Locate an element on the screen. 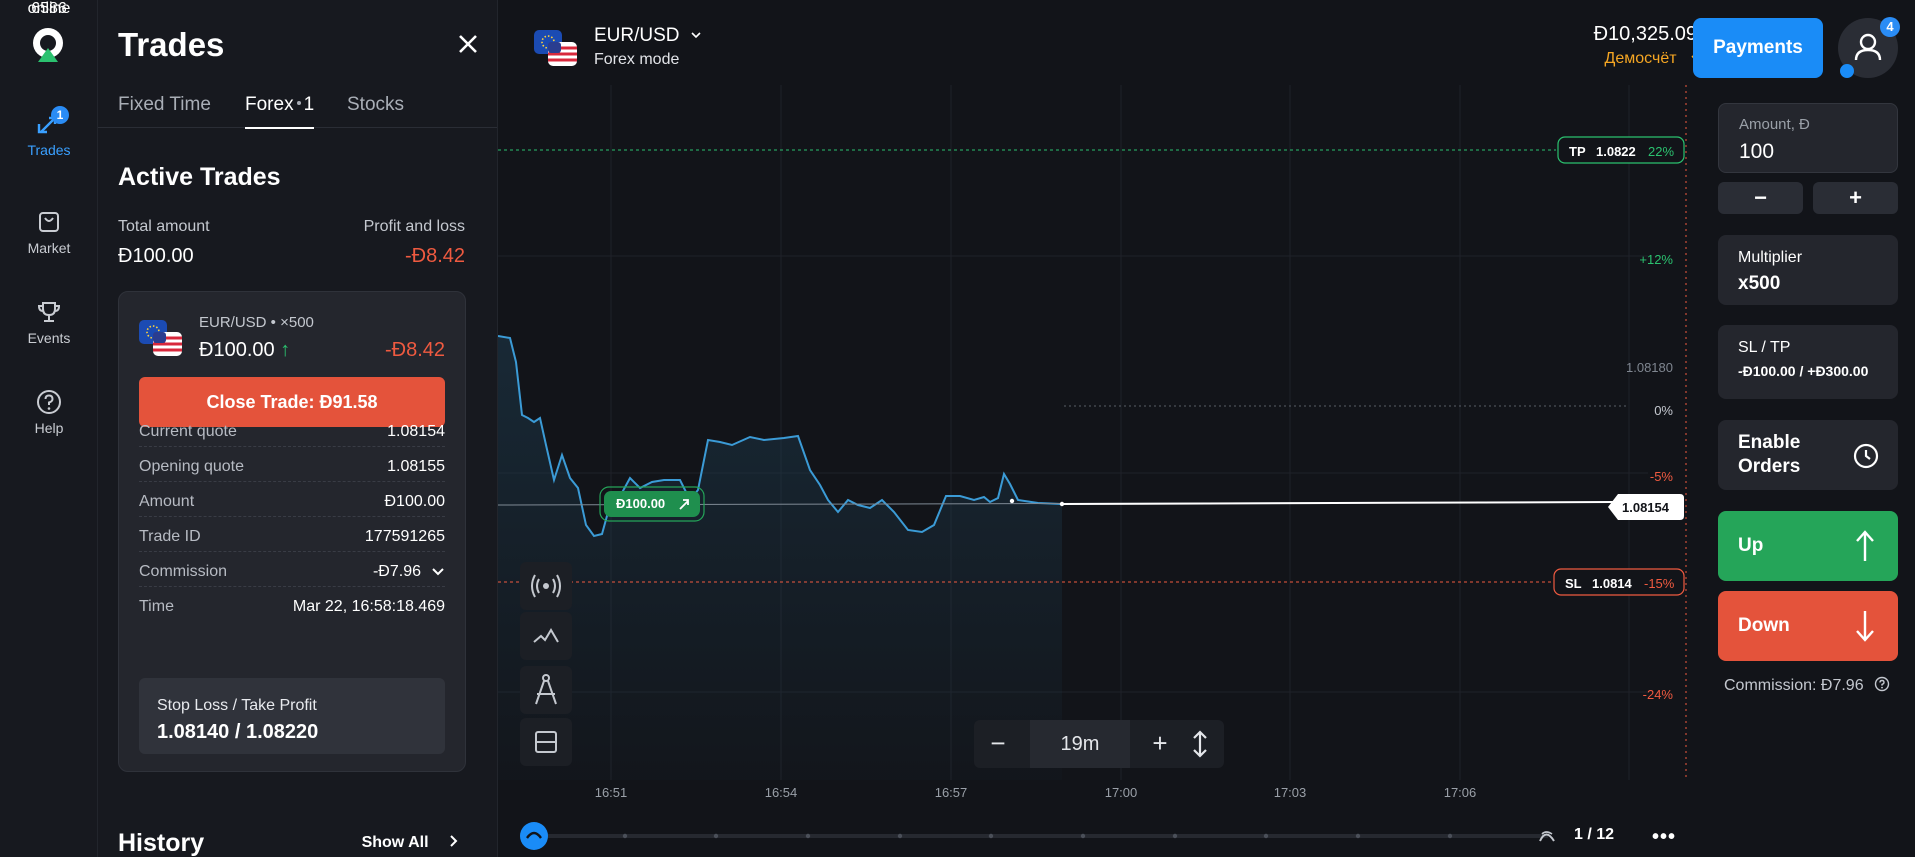  projection-line is located at coordinates (1337, 503).